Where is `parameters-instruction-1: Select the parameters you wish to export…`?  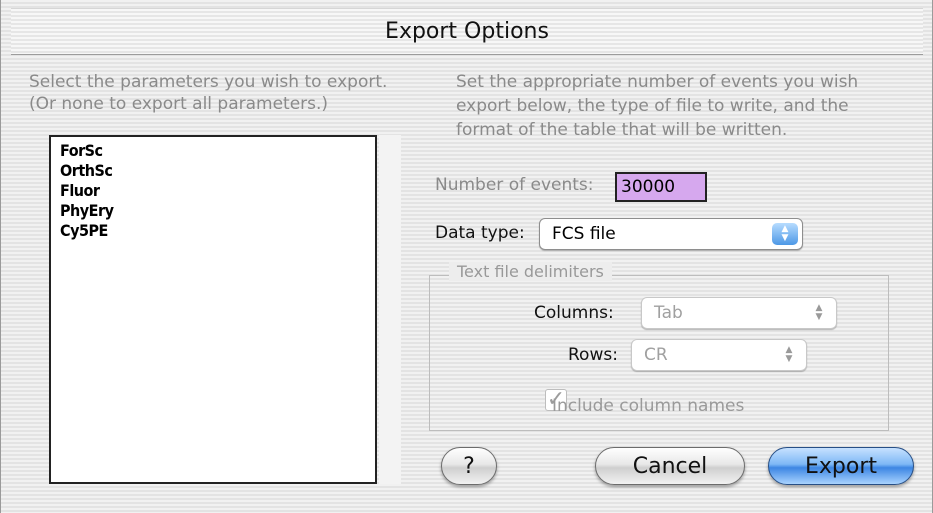 parameters-instruction-1: Select the parameters you wish to export… is located at coordinates (208, 82).